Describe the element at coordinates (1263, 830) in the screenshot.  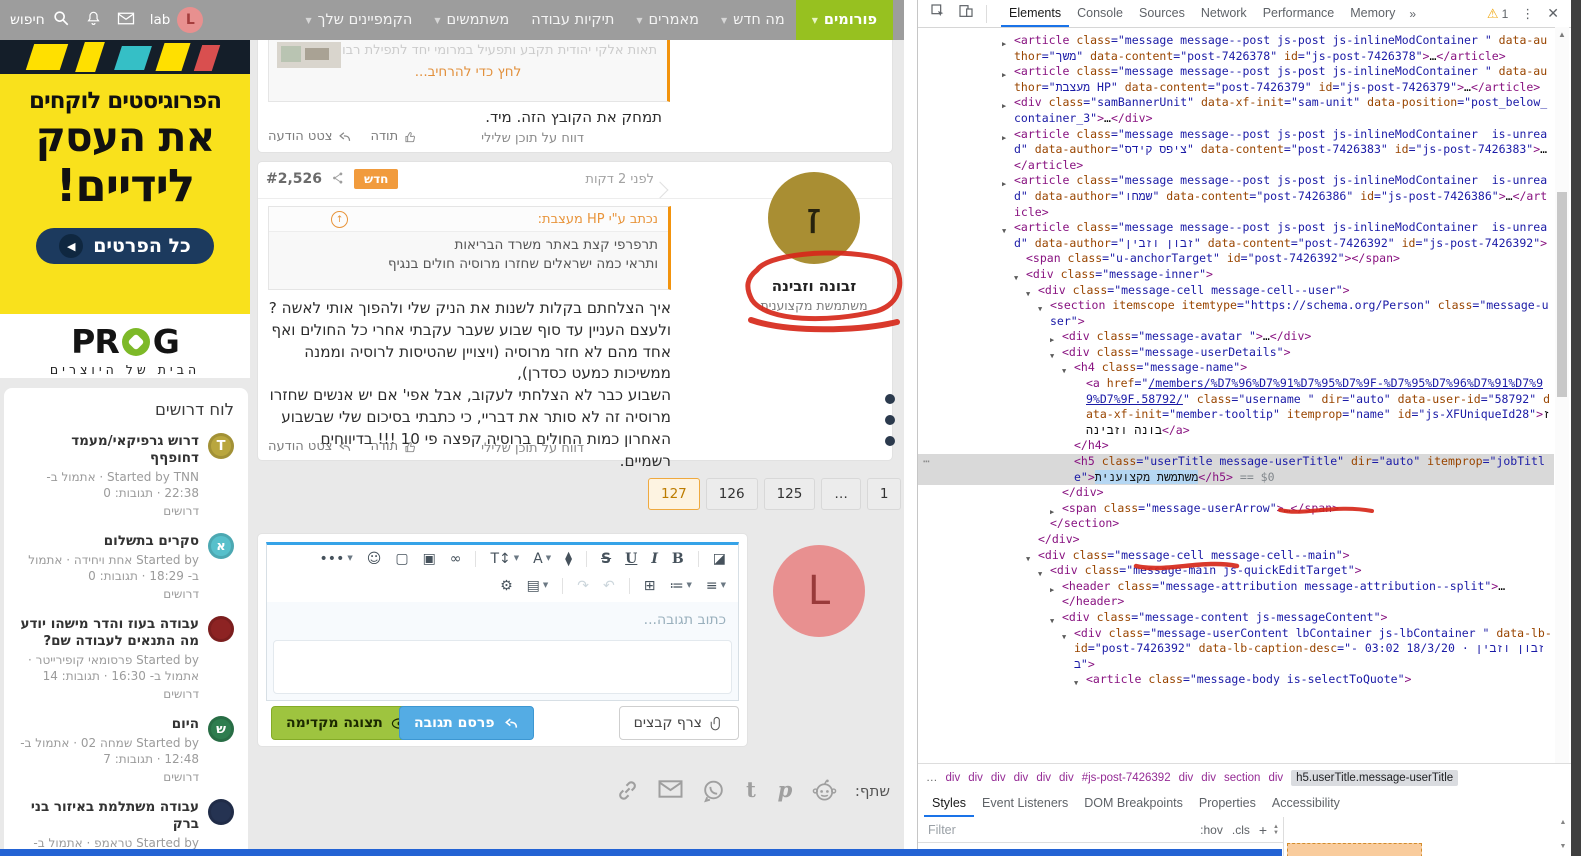
I see `new-style-rule-icon: +` at that location.